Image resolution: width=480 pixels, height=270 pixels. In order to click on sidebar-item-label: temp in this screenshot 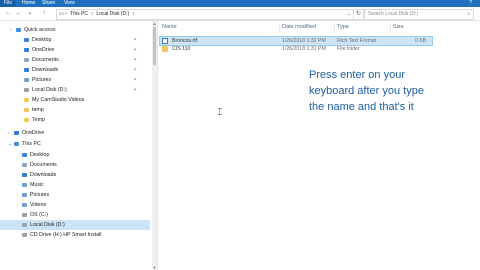, I will do `click(38, 110)`.